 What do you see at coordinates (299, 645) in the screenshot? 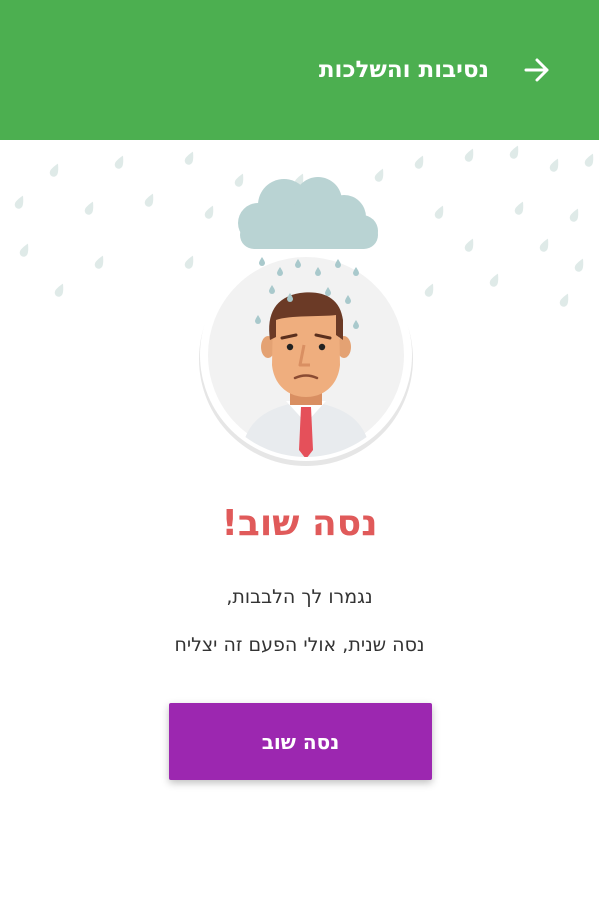
I see `result-message-line-2: נסה שנית, אולי הפעם זה יצליח` at bounding box center [299, 645].